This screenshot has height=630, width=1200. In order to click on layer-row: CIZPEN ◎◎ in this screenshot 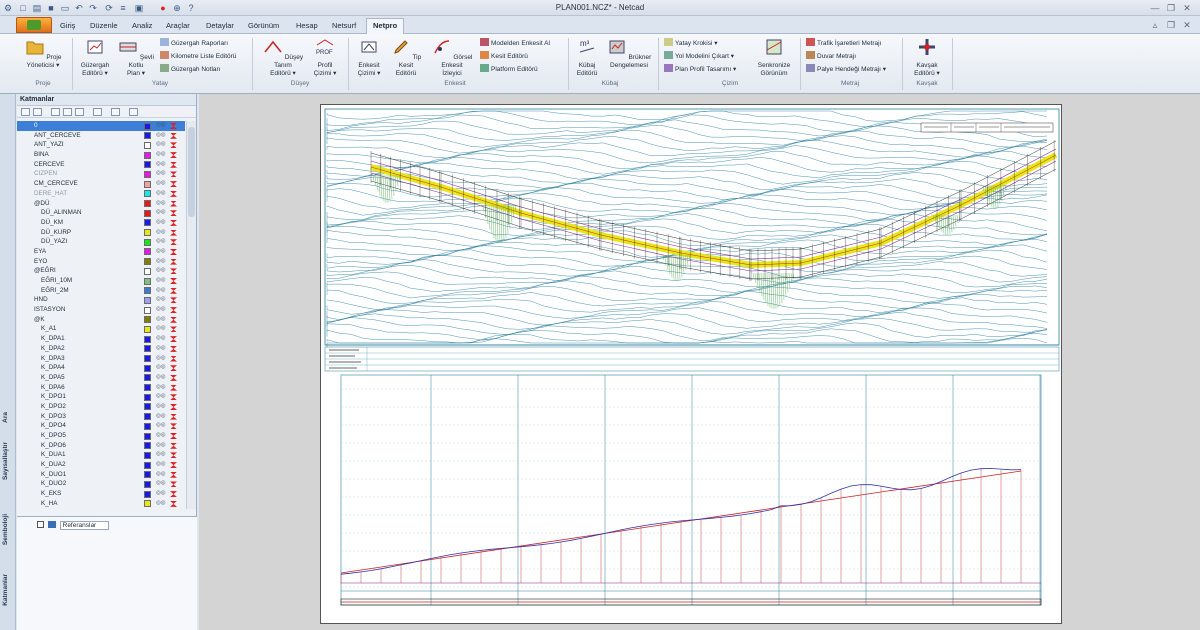, I will do `click(101, 174)`.